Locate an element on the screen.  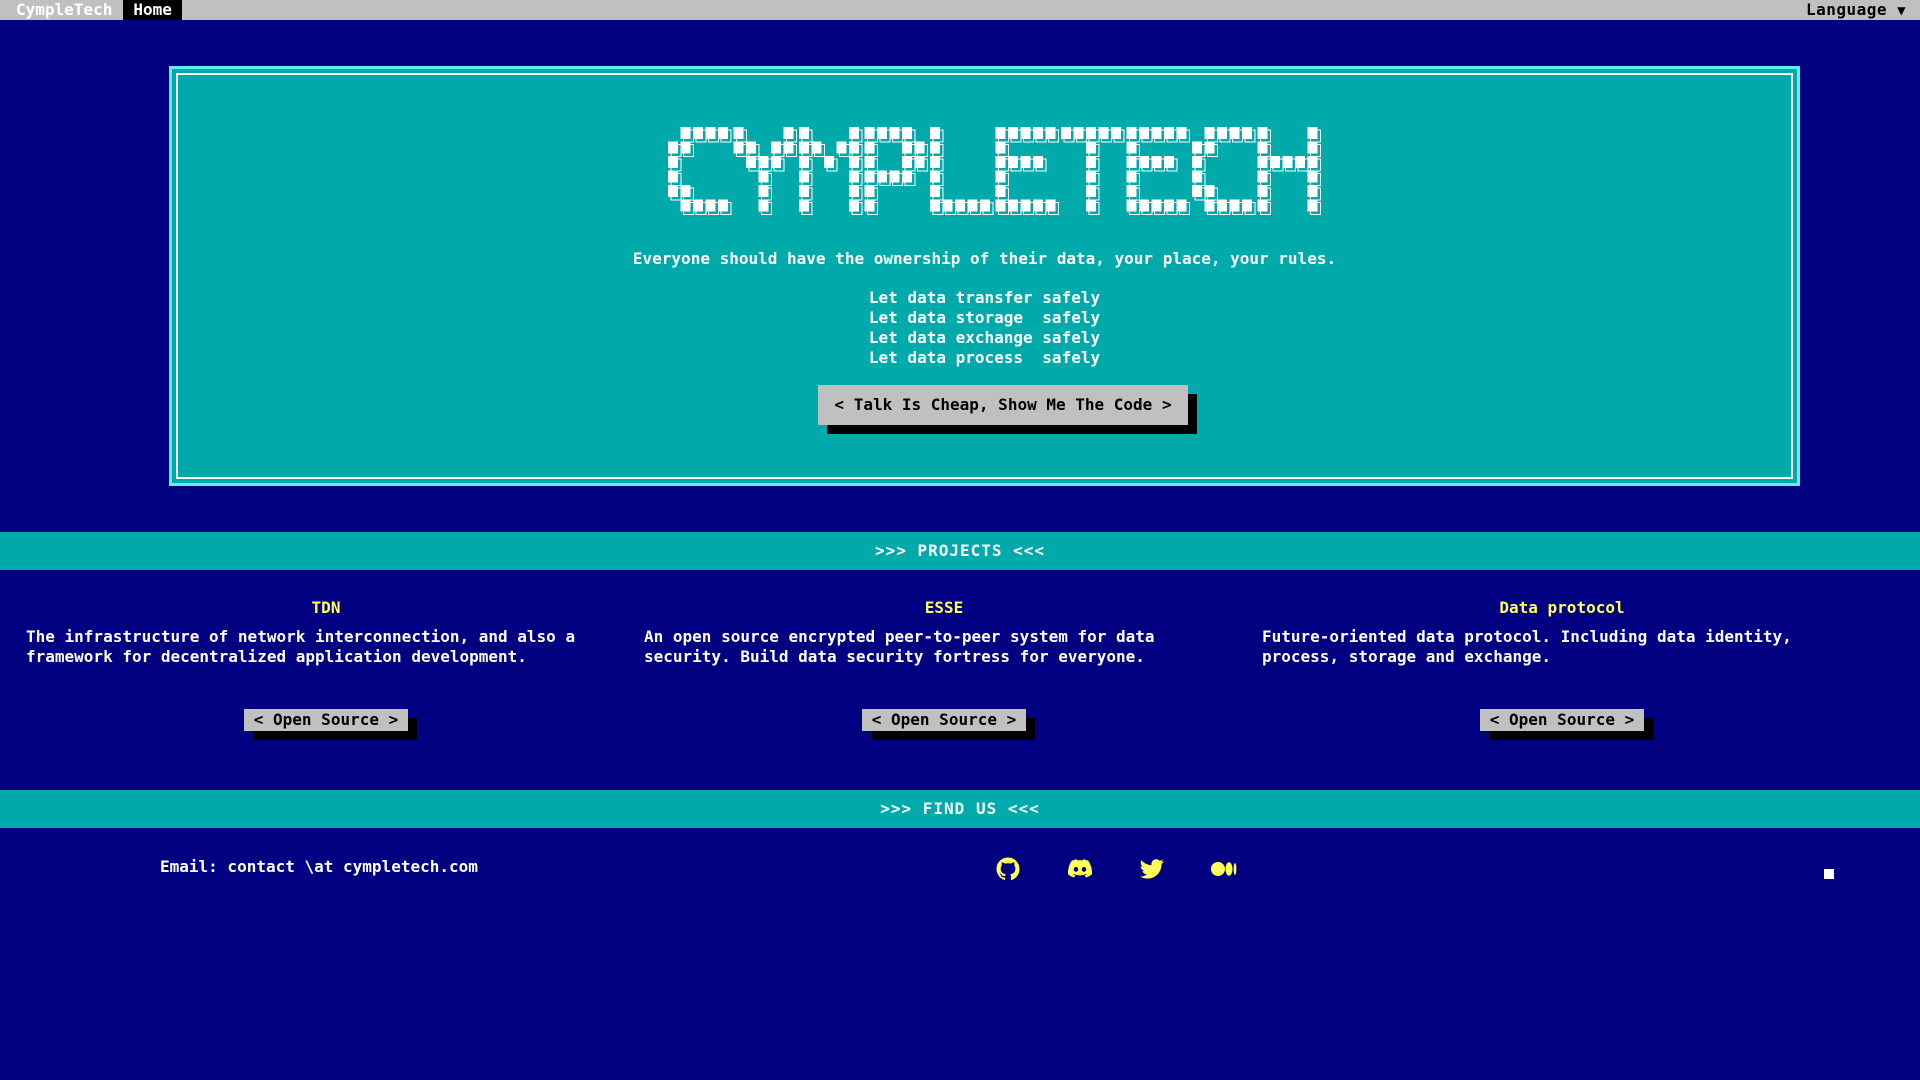
project-title: Data protocol is located at coordinates (1562, 607).